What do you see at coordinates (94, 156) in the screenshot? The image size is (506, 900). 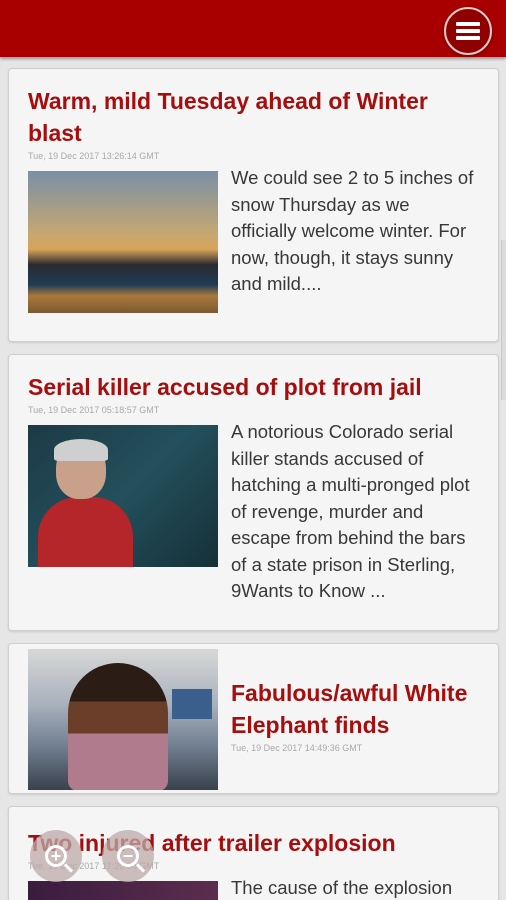 I see `article-date: Tue, 19 Dec 2017 13:26:14 GMT` at bounding box center [94, 156].